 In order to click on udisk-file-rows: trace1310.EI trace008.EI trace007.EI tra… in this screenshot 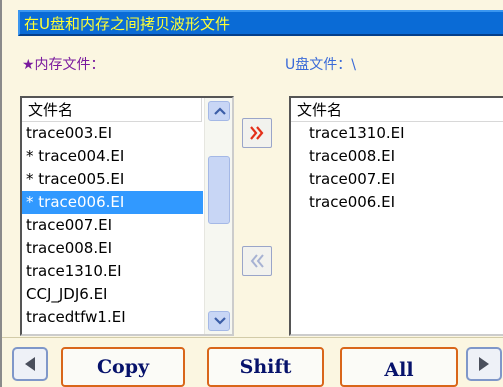, I will do `click(348, 168)`.